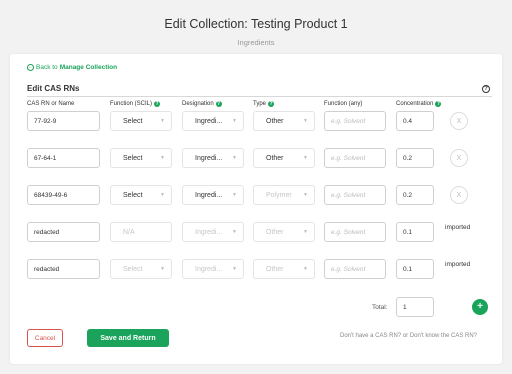 The height and width of the screenshot is (374, 512). Describe the element at coordinates (480, 307) in the screenshot. I see `add-row-button: +` at that location.